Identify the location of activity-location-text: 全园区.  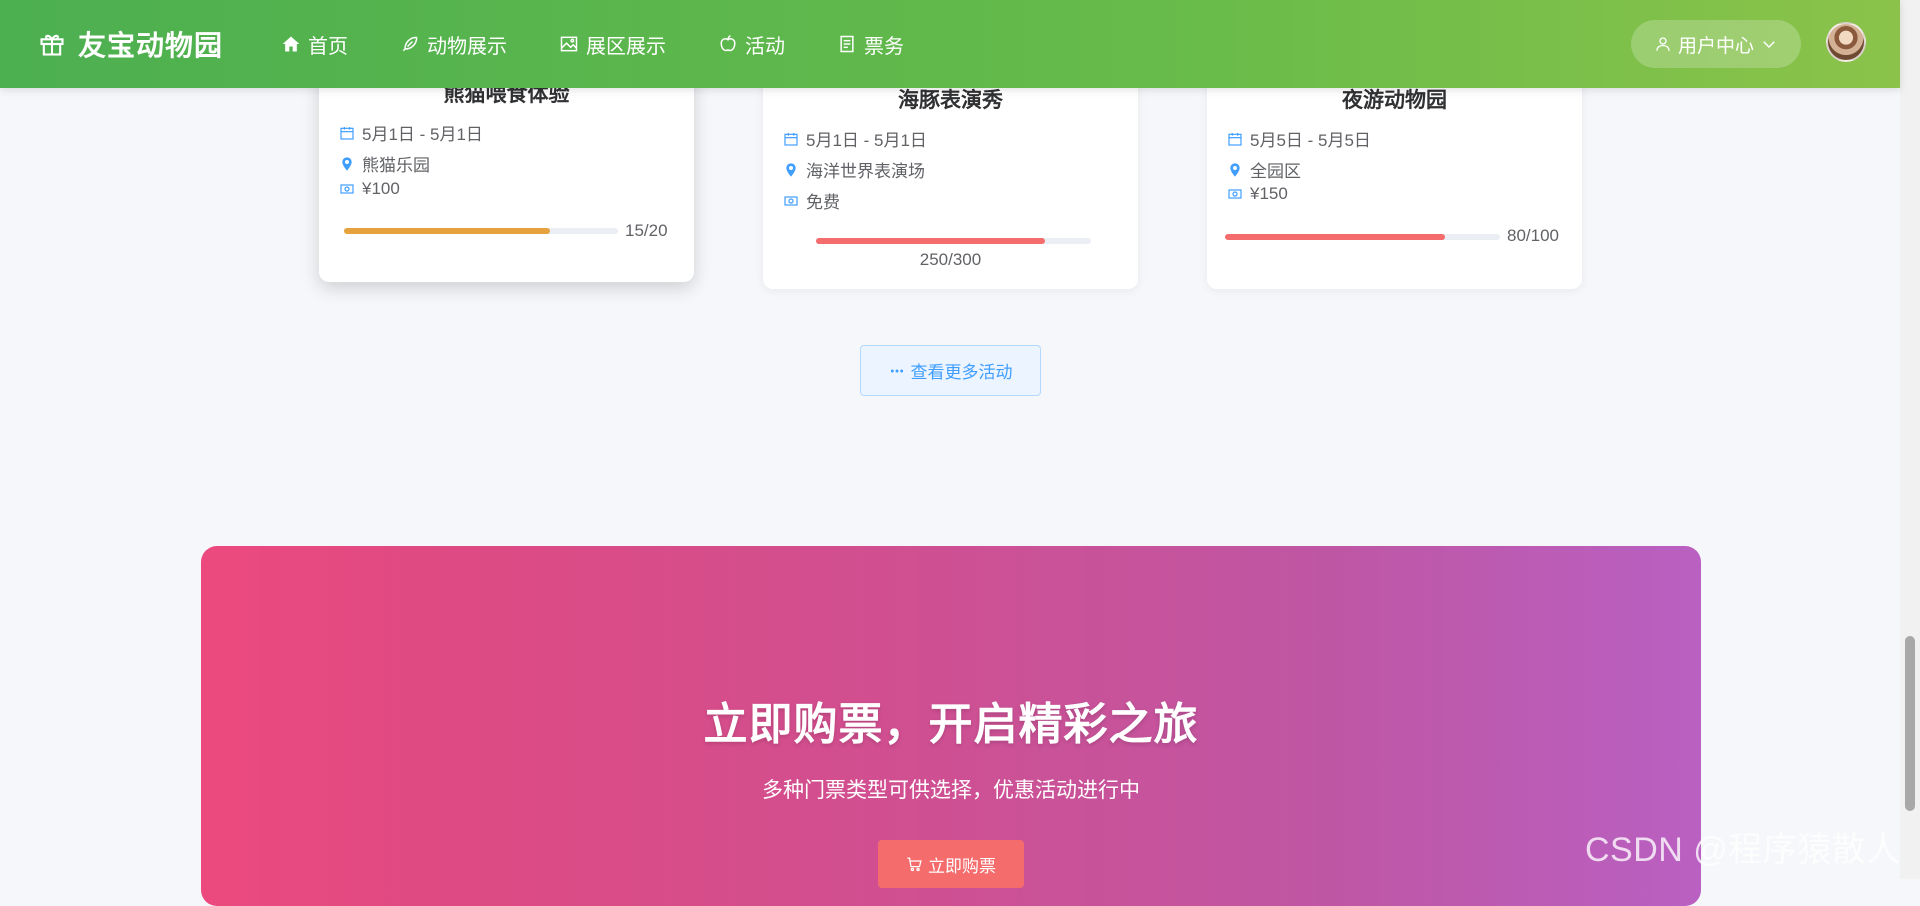
(1275, 171).